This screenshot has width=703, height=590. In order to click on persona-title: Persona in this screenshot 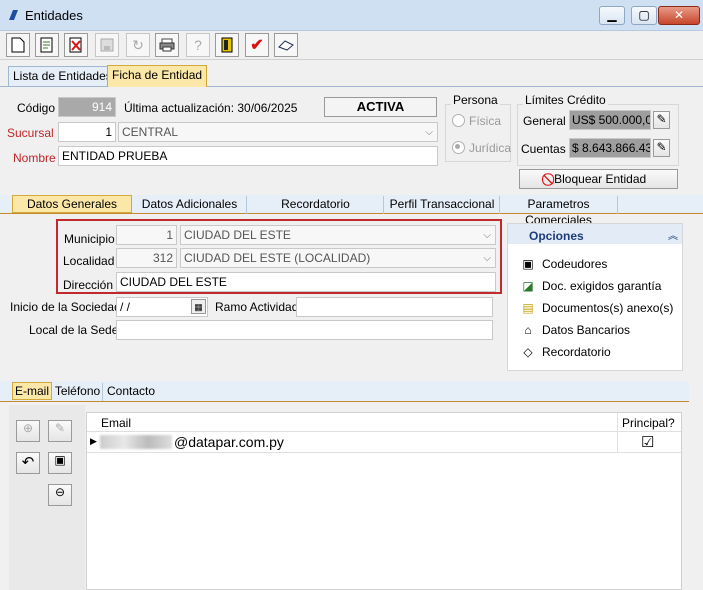, I will do `click(475, 100)`.